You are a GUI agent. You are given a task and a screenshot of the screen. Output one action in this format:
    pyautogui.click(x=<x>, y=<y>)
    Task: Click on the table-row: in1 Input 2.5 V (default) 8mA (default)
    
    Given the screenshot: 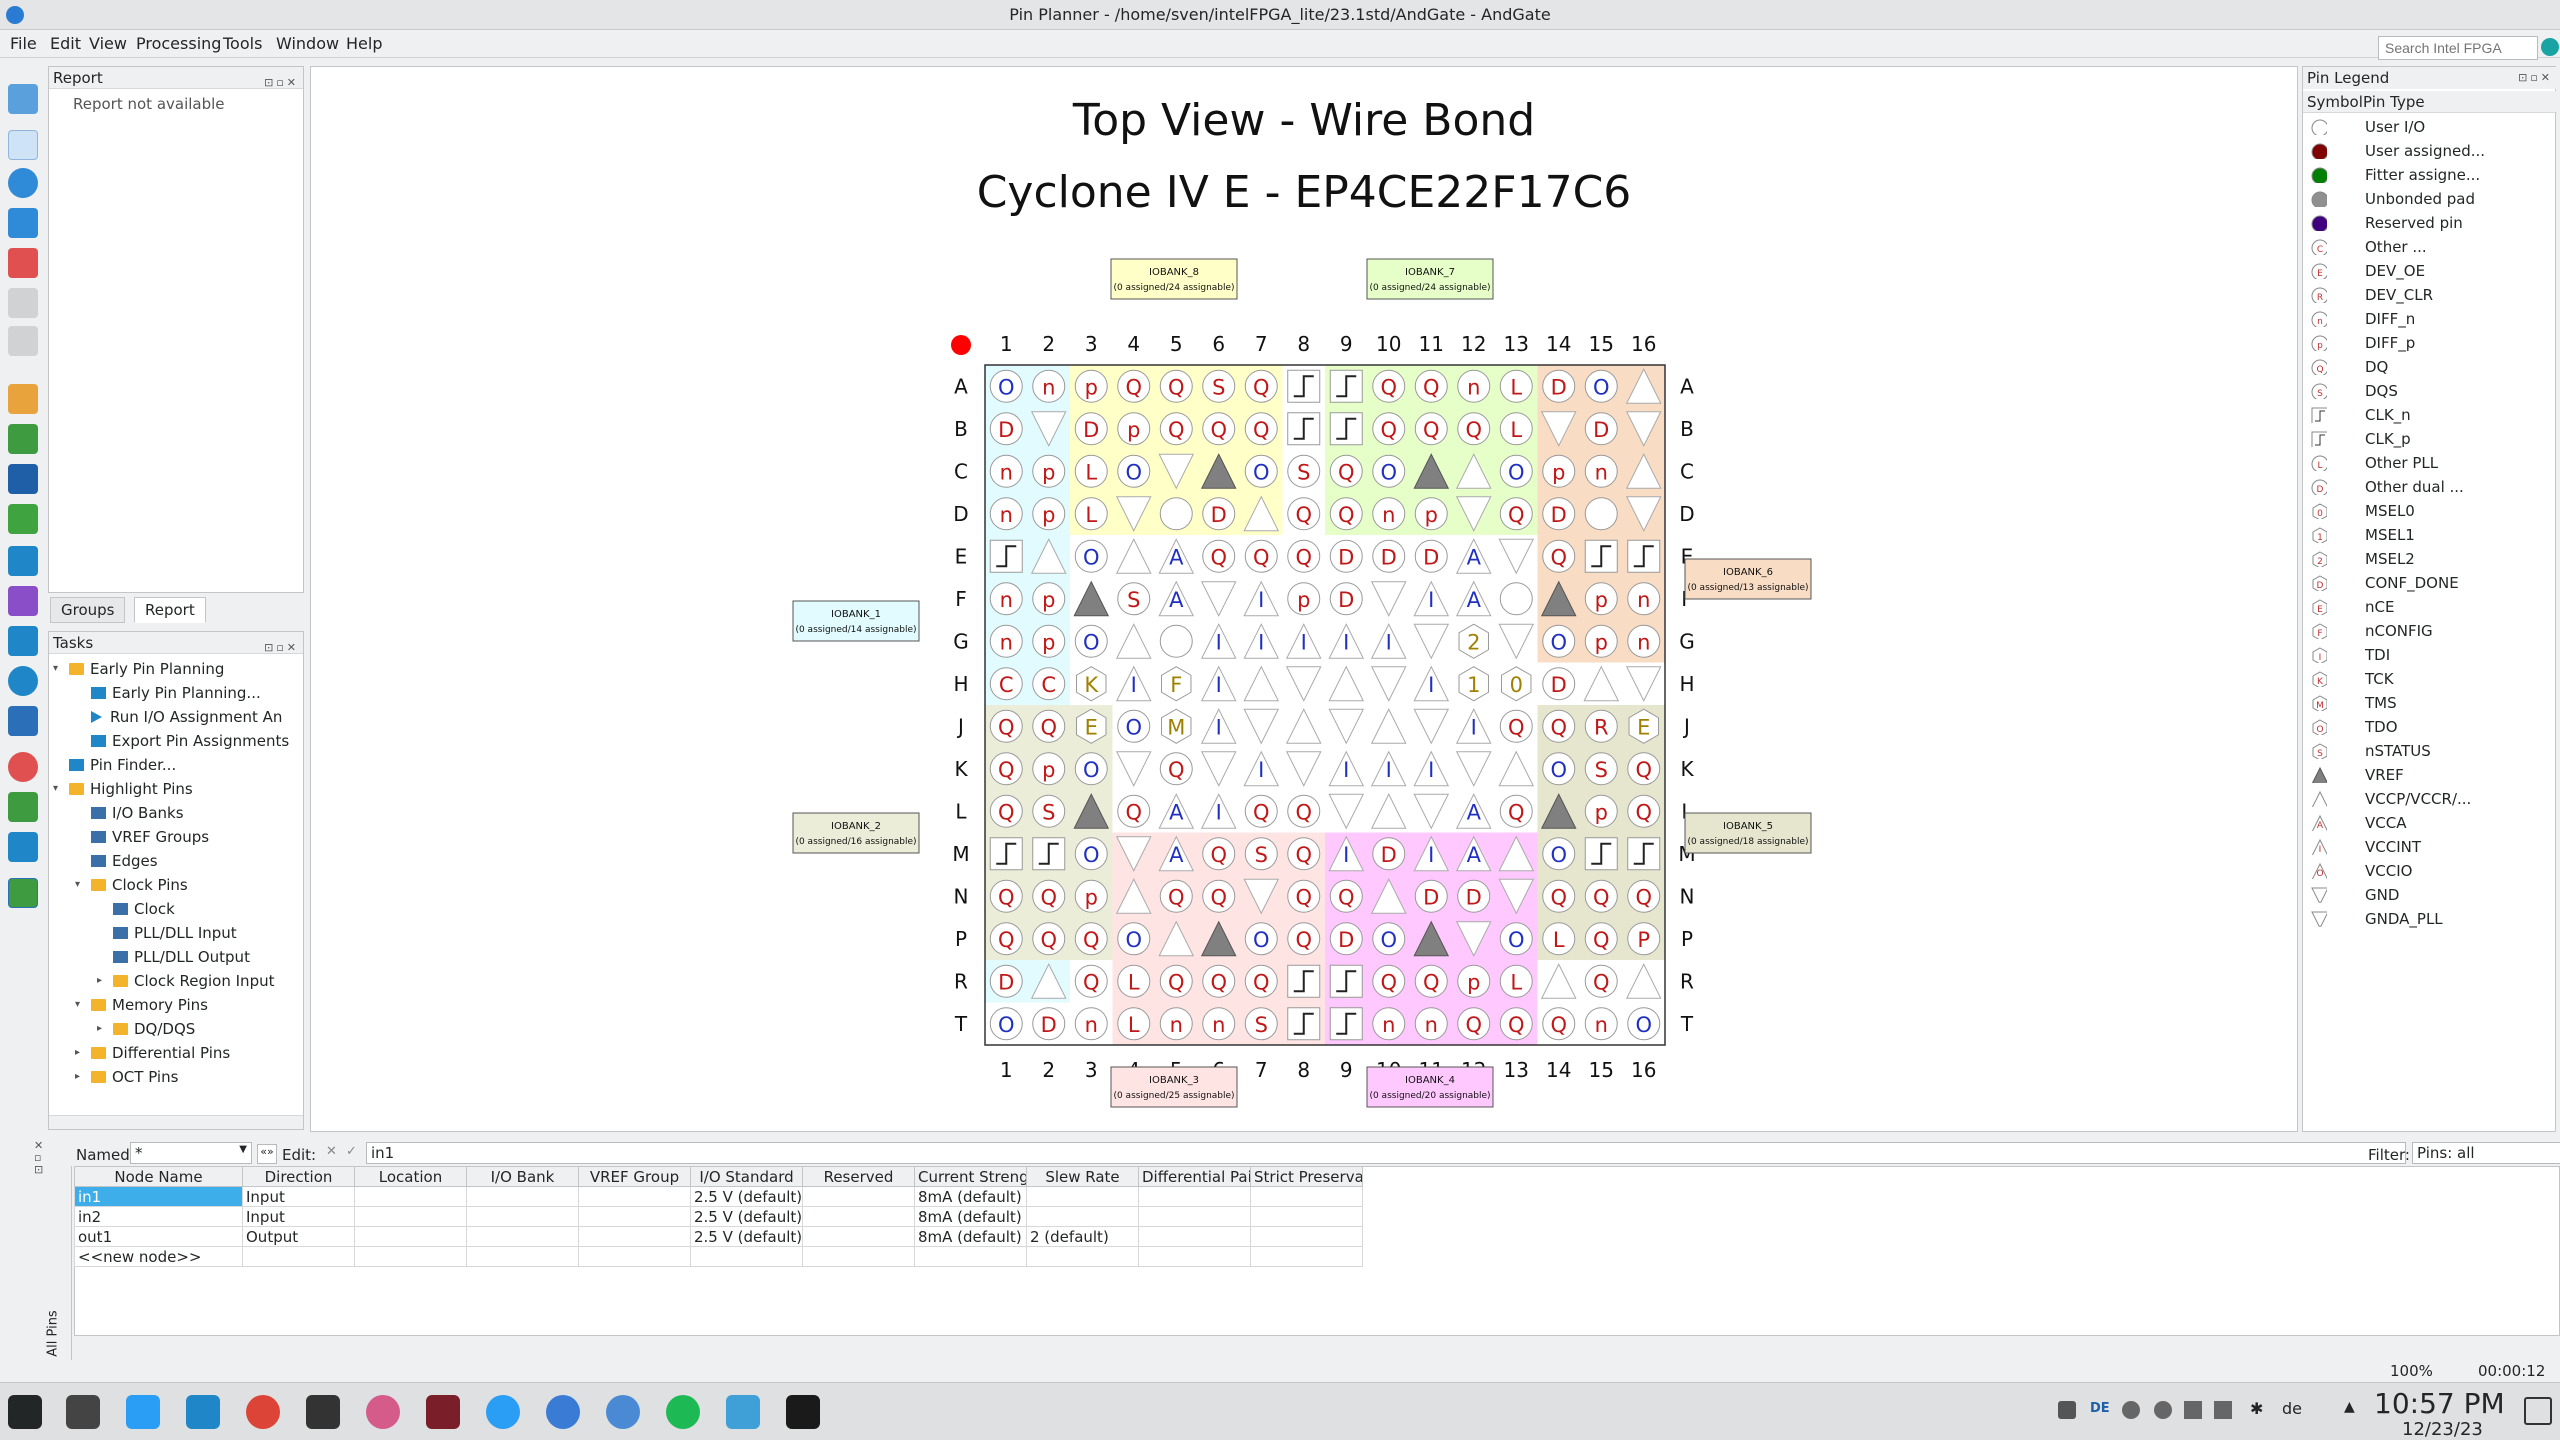 What is the action you would take?
    pyautogui.click(x=718, y=1196)
    